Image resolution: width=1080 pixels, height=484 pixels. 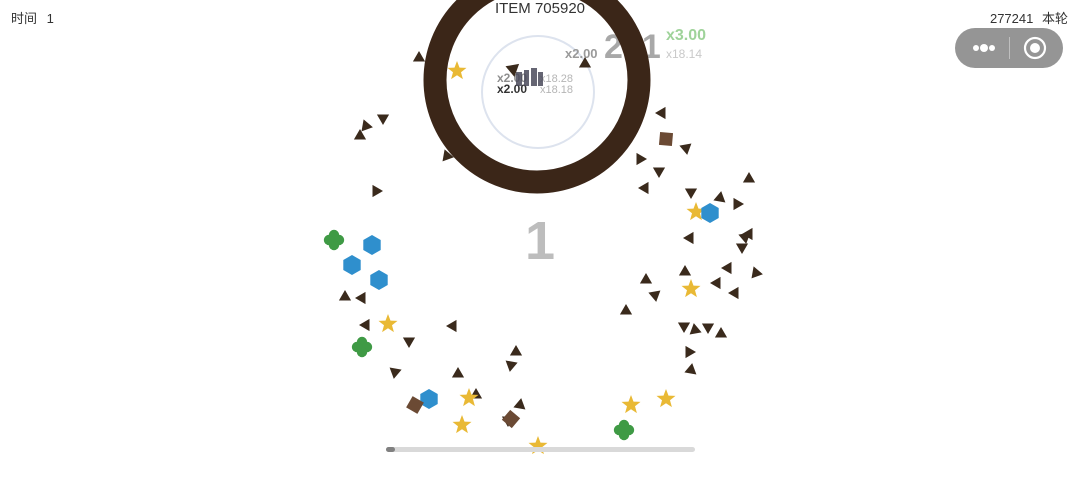 What do you see at coordinates (391, 449) in the screenshot?
I see `progress-fill` at bounding box center [391, 449].